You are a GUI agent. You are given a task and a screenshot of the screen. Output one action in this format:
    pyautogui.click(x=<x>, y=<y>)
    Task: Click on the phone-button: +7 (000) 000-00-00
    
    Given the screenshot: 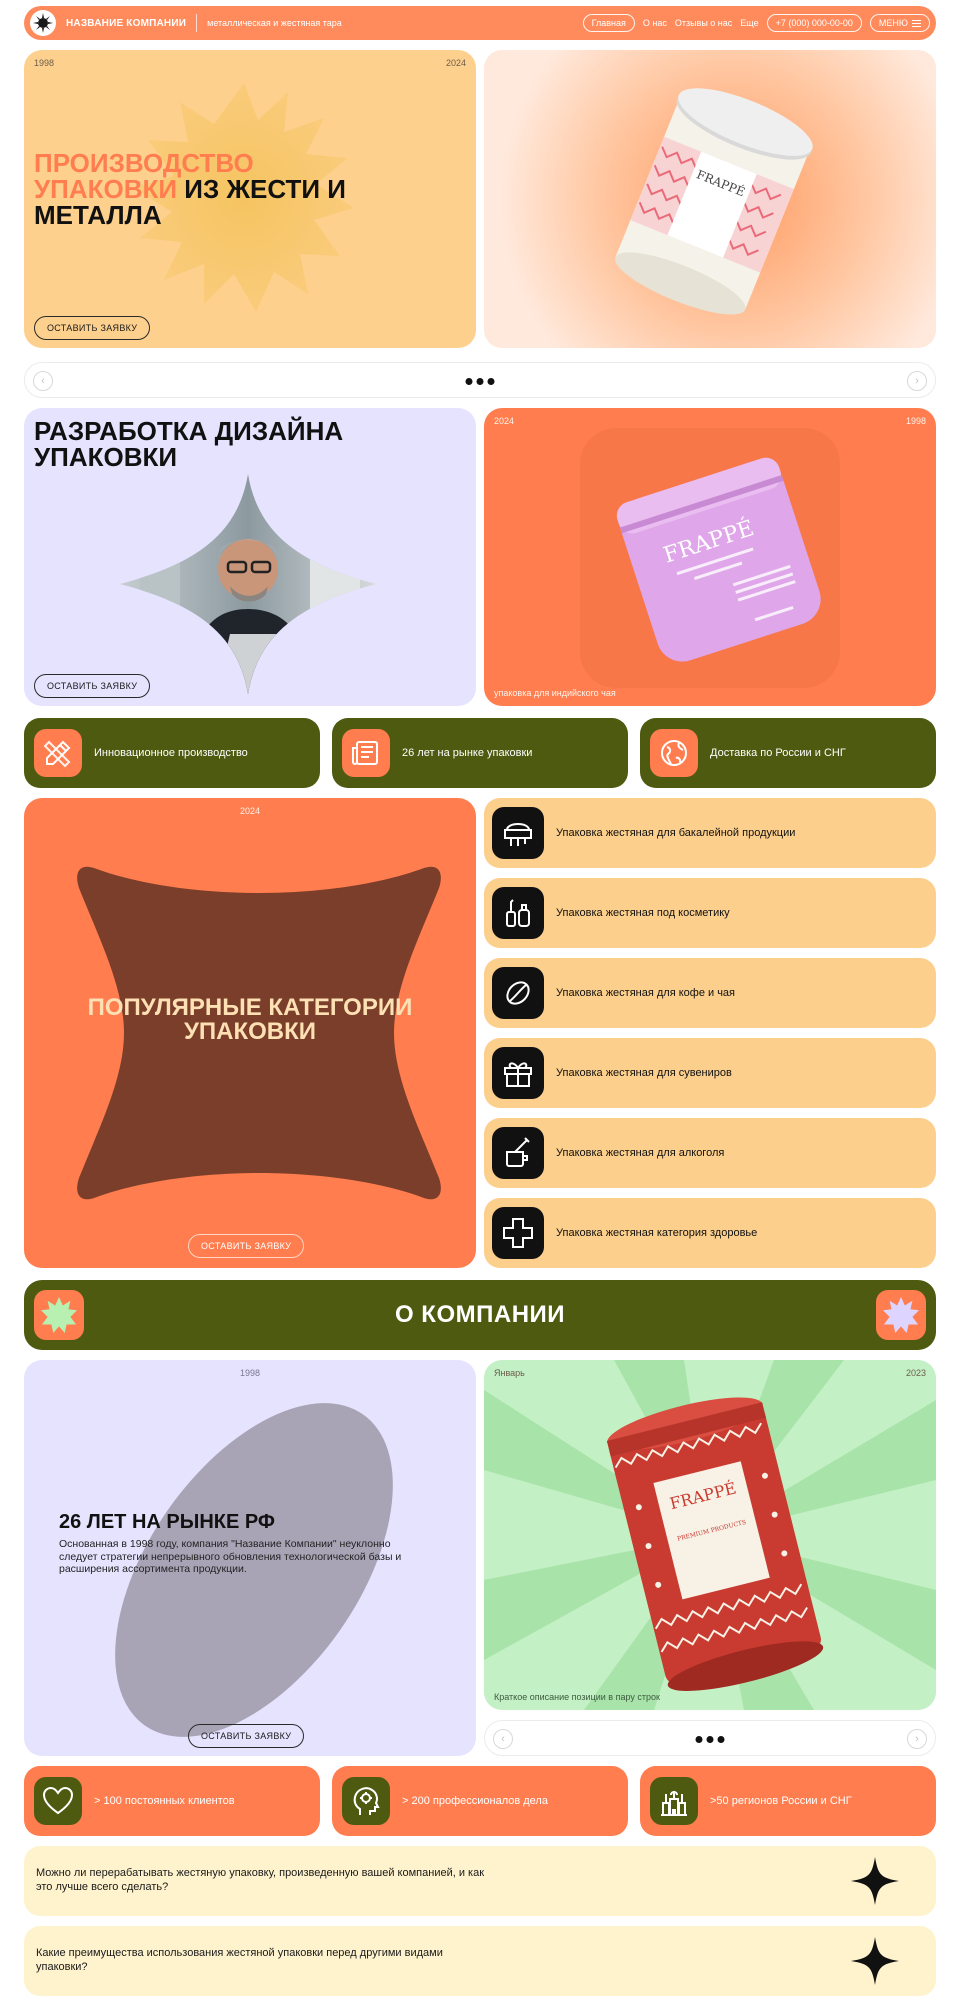 What is the action you would take?
    pyautogui.click(x=814, y=23)
    